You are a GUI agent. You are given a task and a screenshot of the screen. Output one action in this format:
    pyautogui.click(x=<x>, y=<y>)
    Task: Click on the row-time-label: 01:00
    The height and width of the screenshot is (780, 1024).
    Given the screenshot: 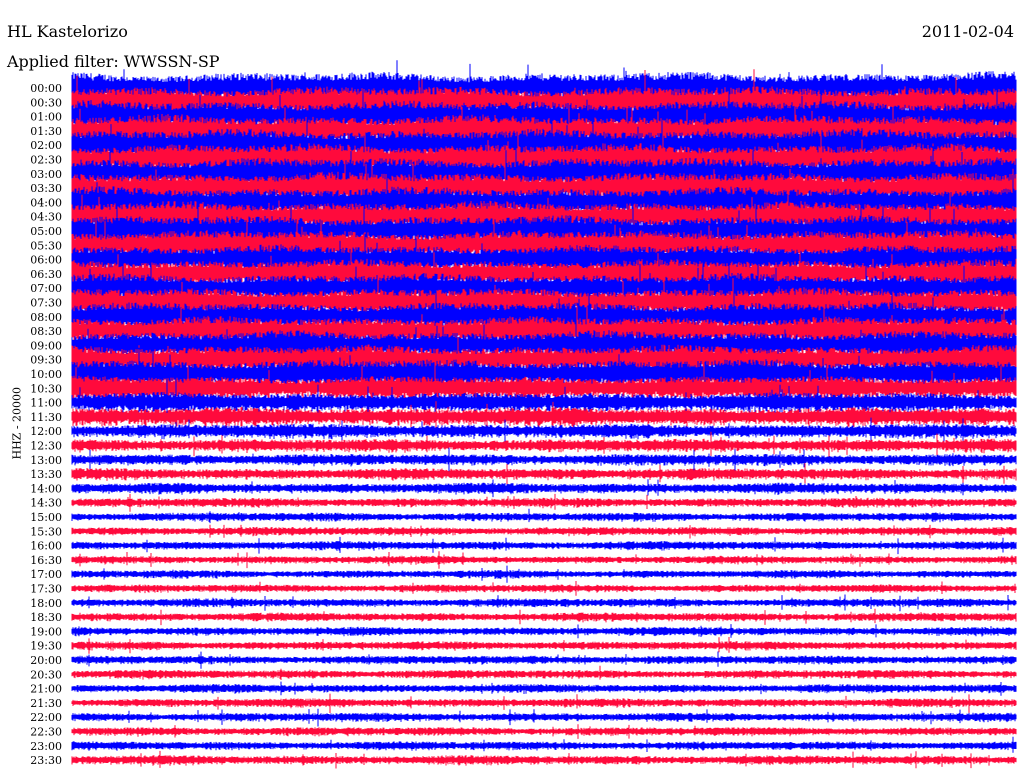 What is the action you would take?
    pyautogui.click(x=46, y=117)
    